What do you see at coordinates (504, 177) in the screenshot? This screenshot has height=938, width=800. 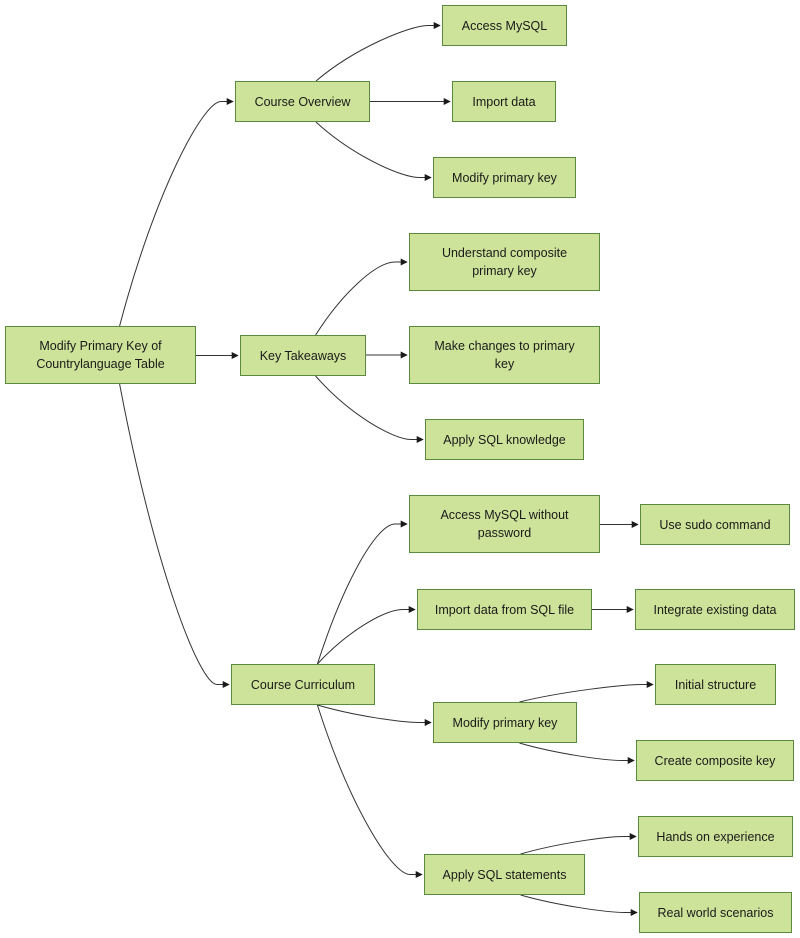 I see `node-modify-primary-key-overview: Modify primary key` at bounding box center [504, 177].